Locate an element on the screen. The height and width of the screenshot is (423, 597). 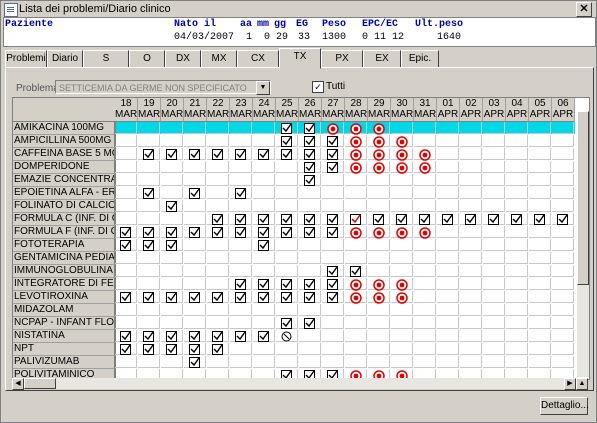
therapy-name: MIDAZOLAM is located at coordinates (64, 310).